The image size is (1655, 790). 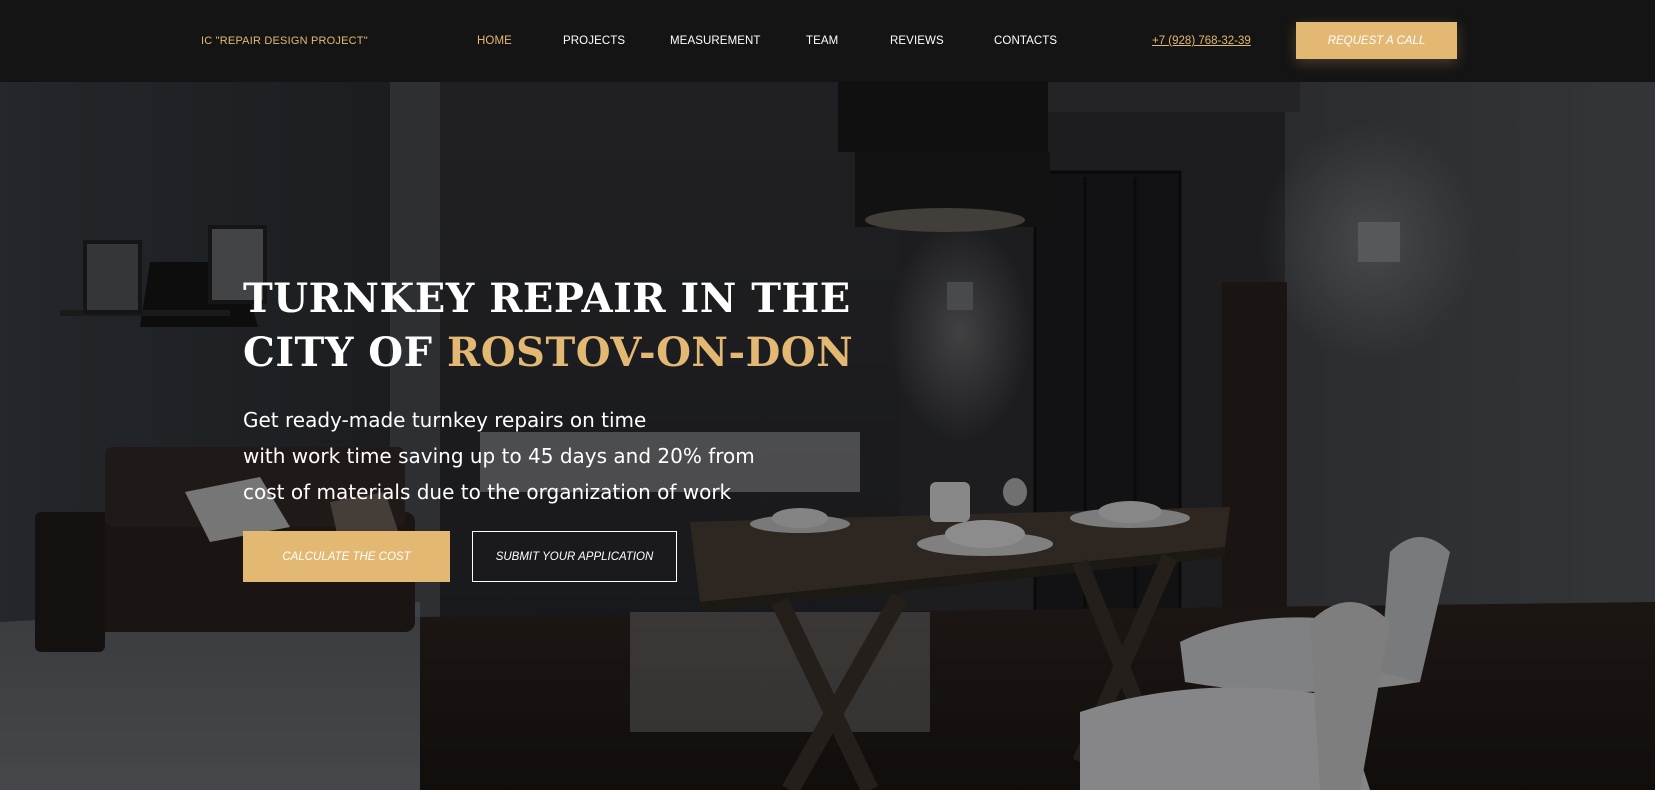 I want to click on calculate-cost-button: CALCULATE THE COST, so click(x=346, y=556).